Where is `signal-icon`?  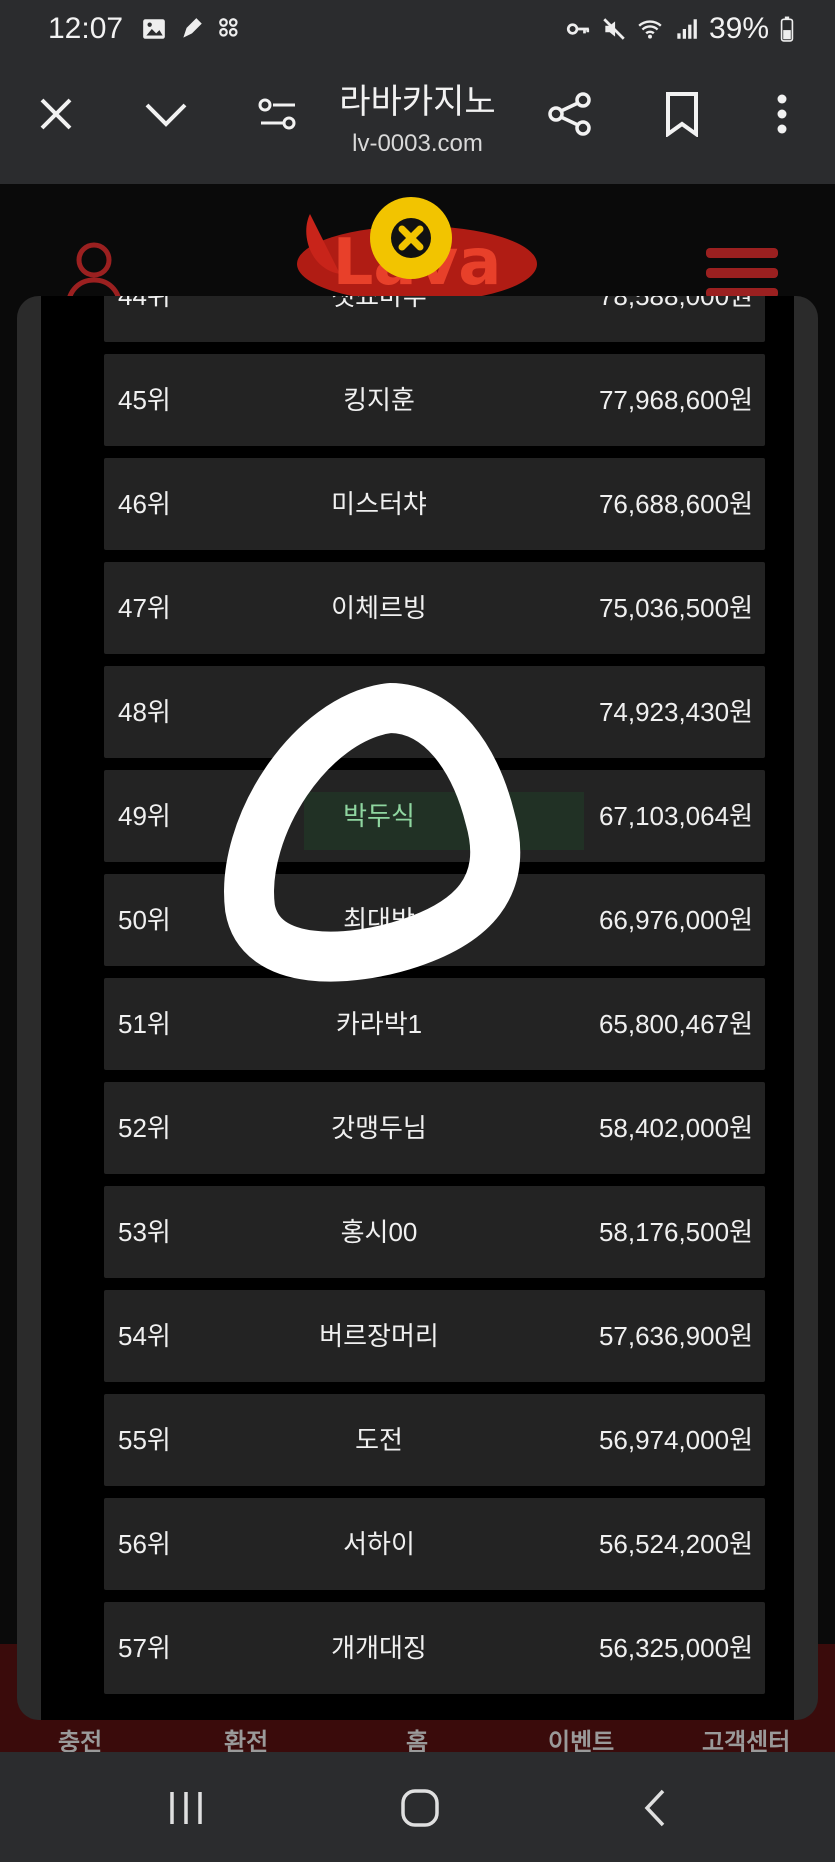
signal-icon is located at coordinates (687, 29).